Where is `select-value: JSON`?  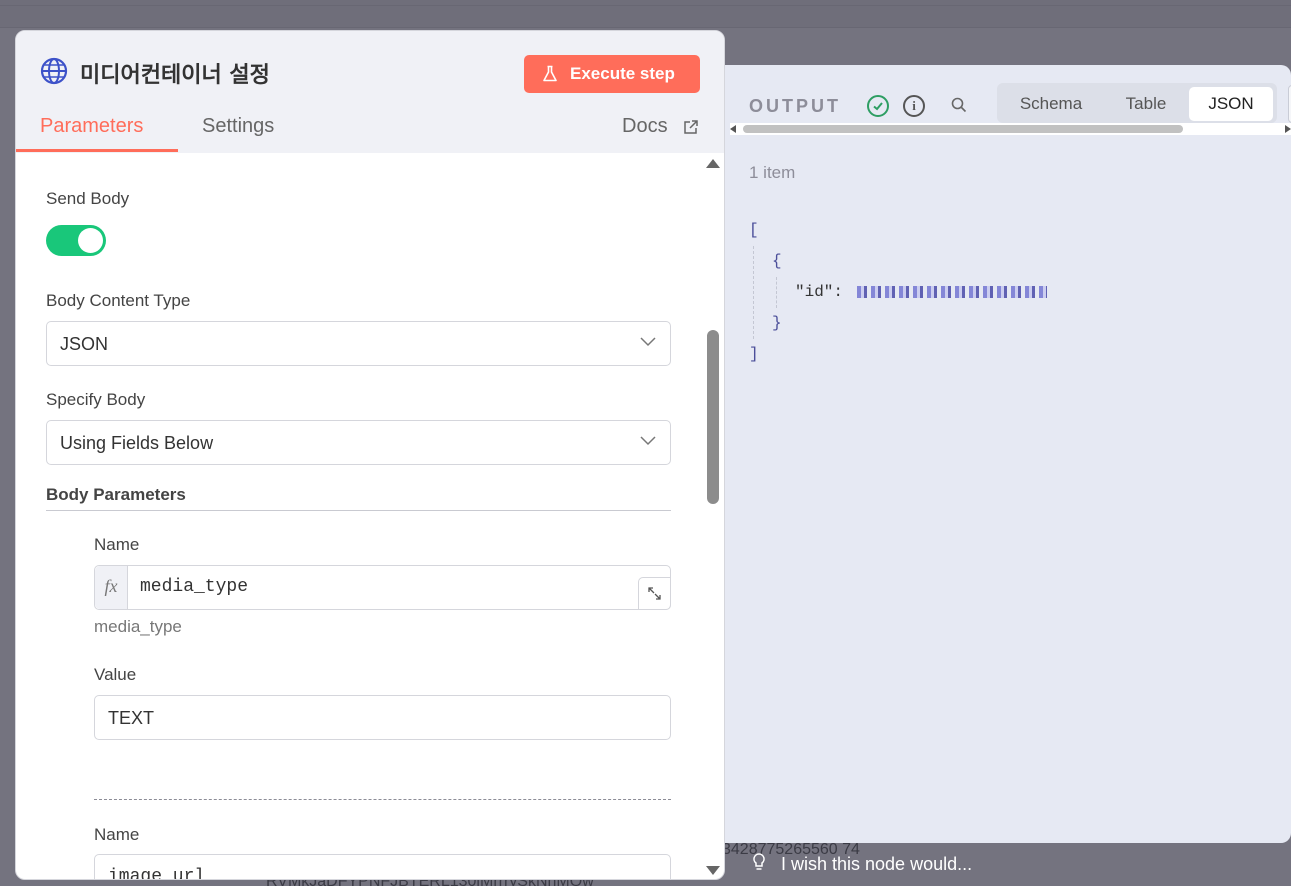 select-value: JSON is located at coordinates (84, 344).